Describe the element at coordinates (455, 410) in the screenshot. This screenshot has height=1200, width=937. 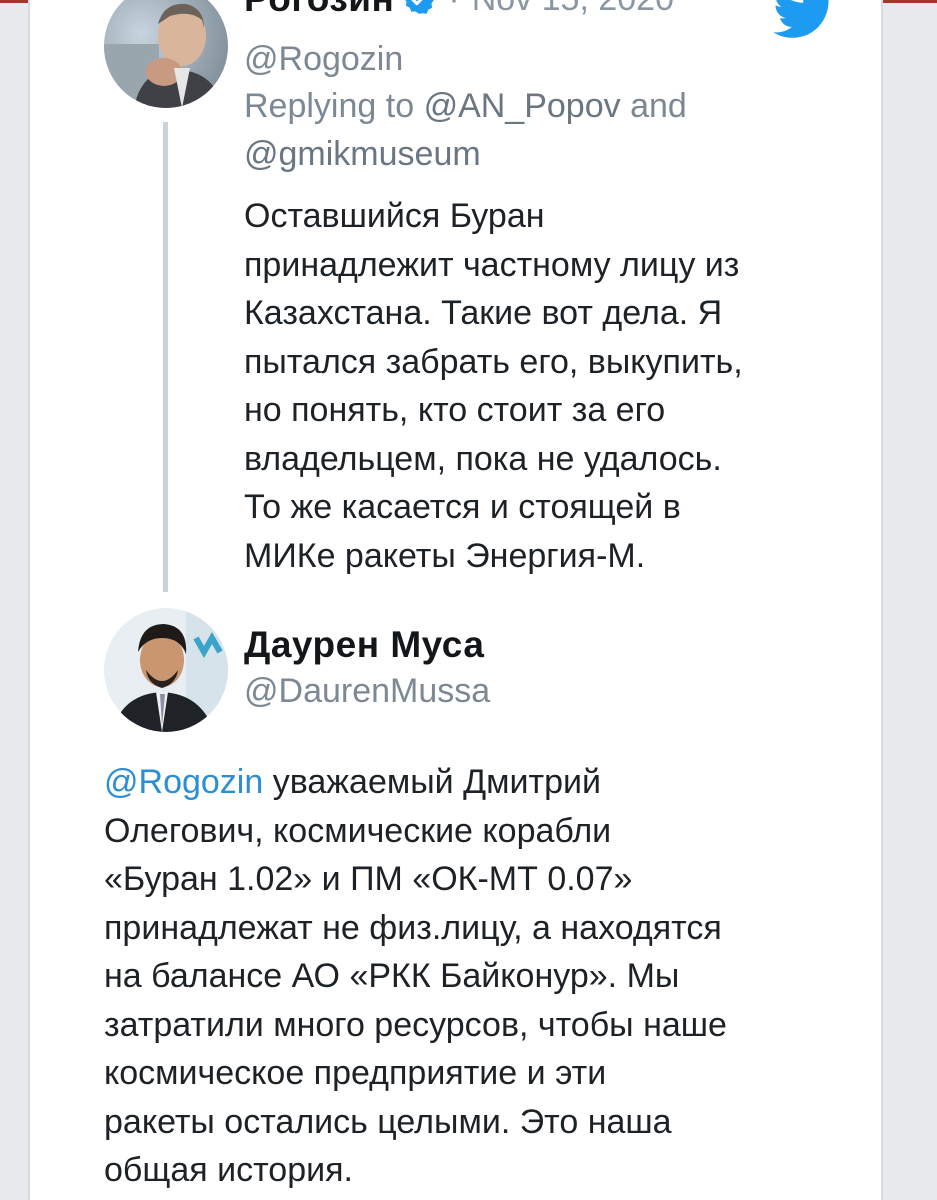
I see `text-line: но понять, кто стоит за его` at that location.